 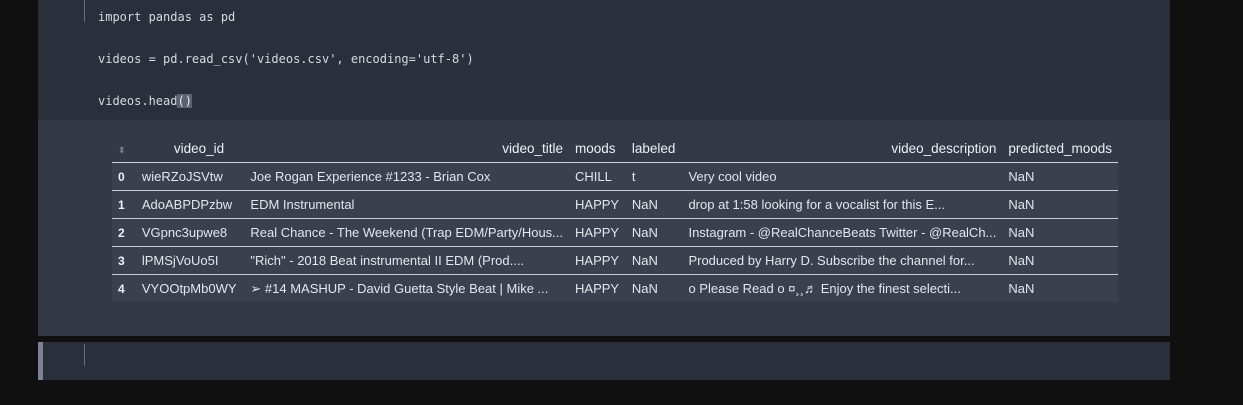 I want to click on row-index: 4, so click(x=121, y=288).